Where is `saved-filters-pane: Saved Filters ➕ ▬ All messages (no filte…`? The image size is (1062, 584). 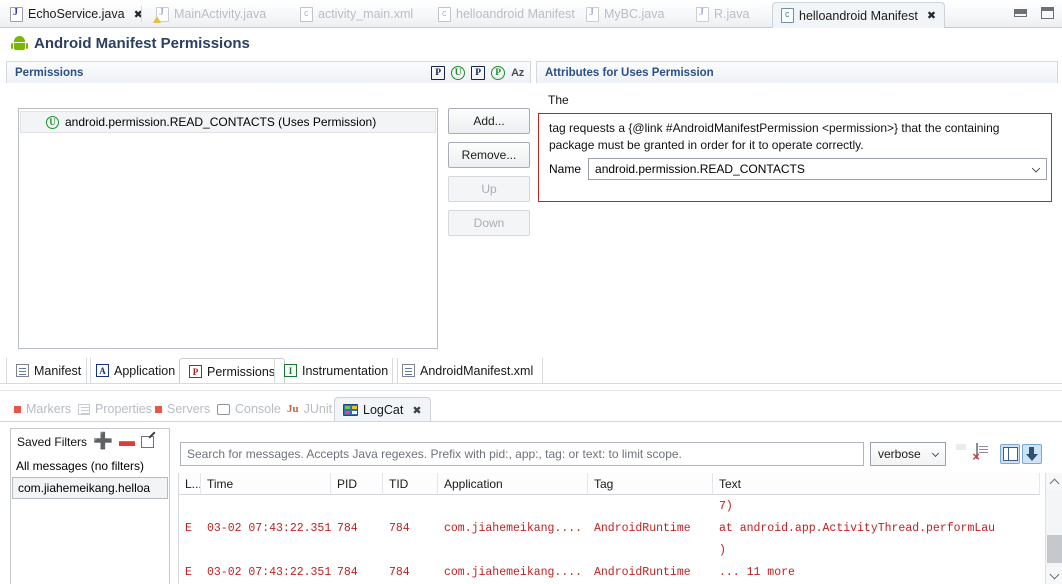 saved-filters-pane: Saved Filters ➕ ▬ All messages (no filte… is located at coordinates (90, 506).